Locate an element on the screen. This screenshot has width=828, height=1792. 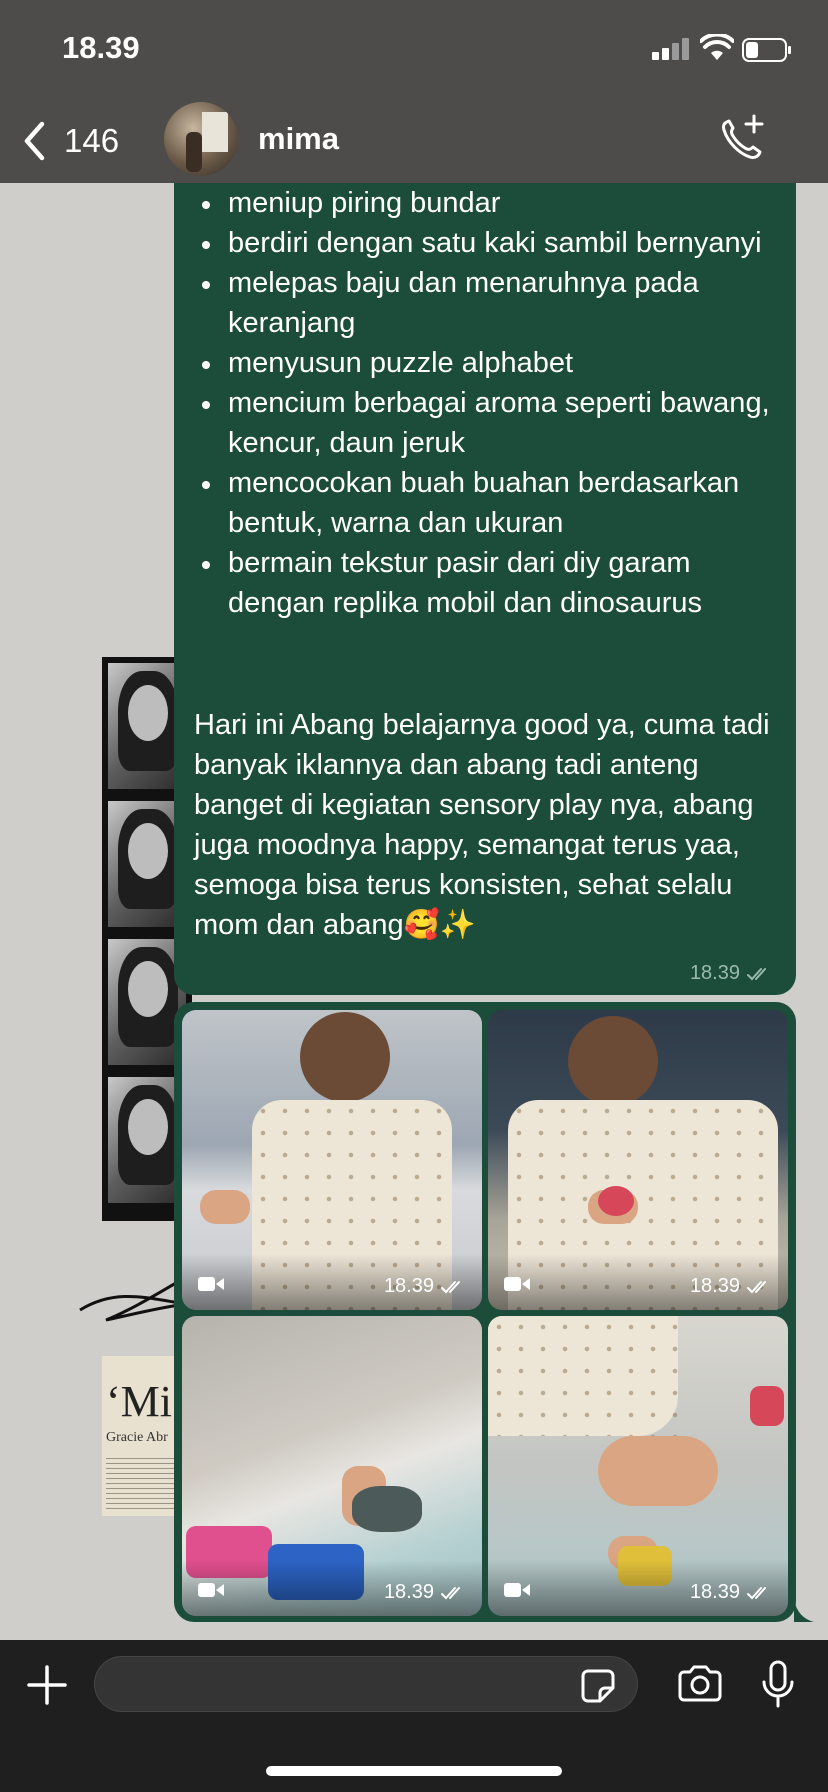
wifi-icon is located at coordinates (717, 47).